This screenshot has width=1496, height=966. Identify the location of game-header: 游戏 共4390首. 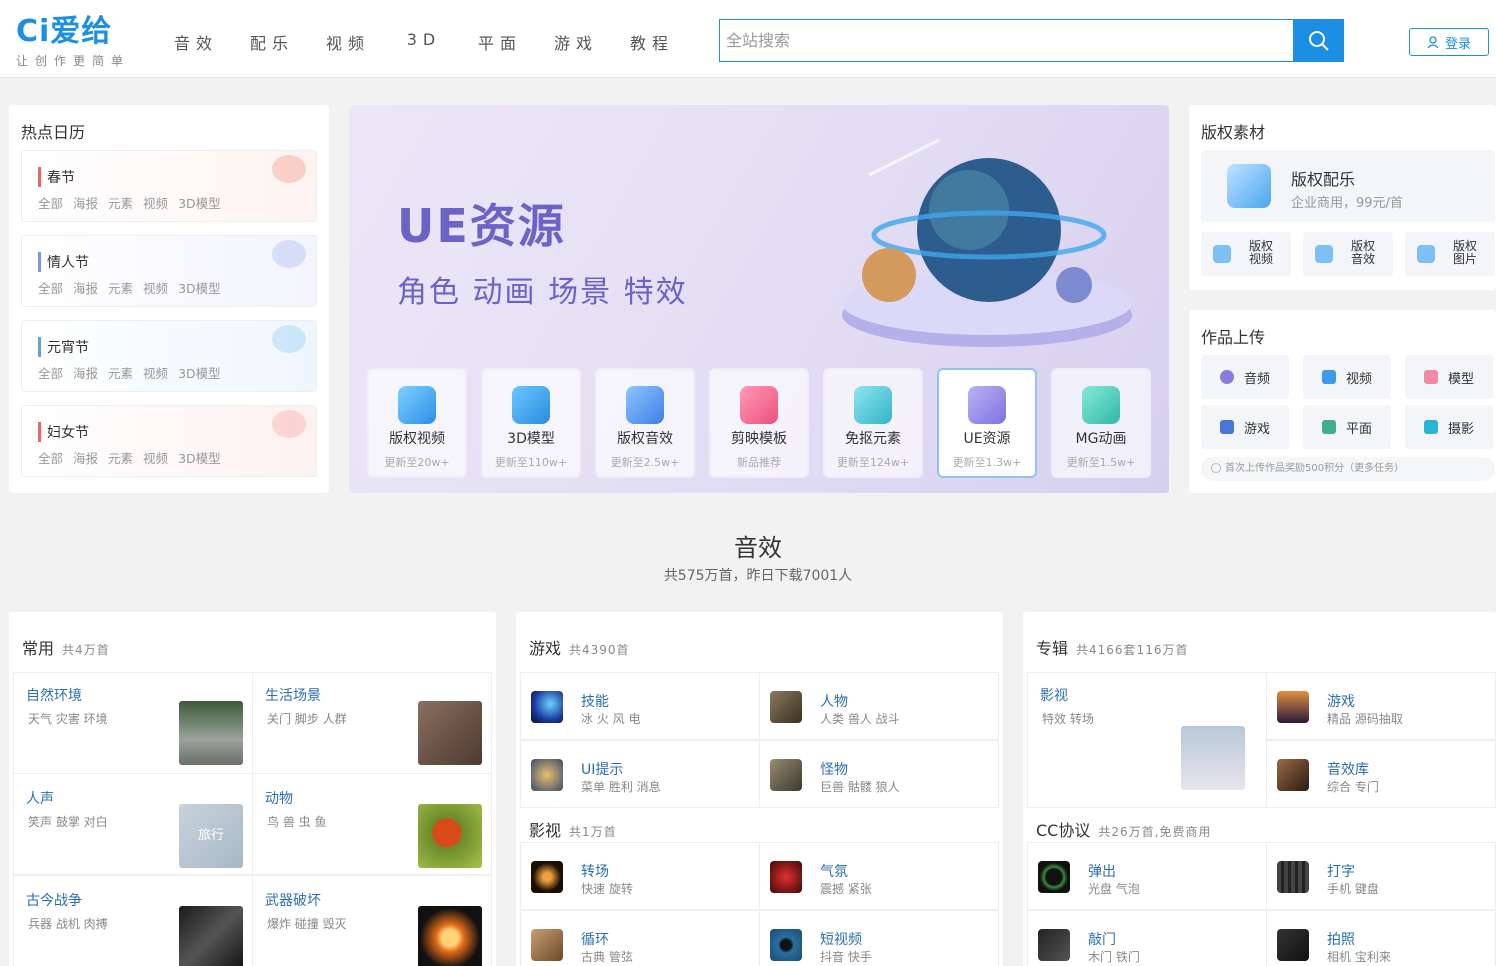
(579, 647).